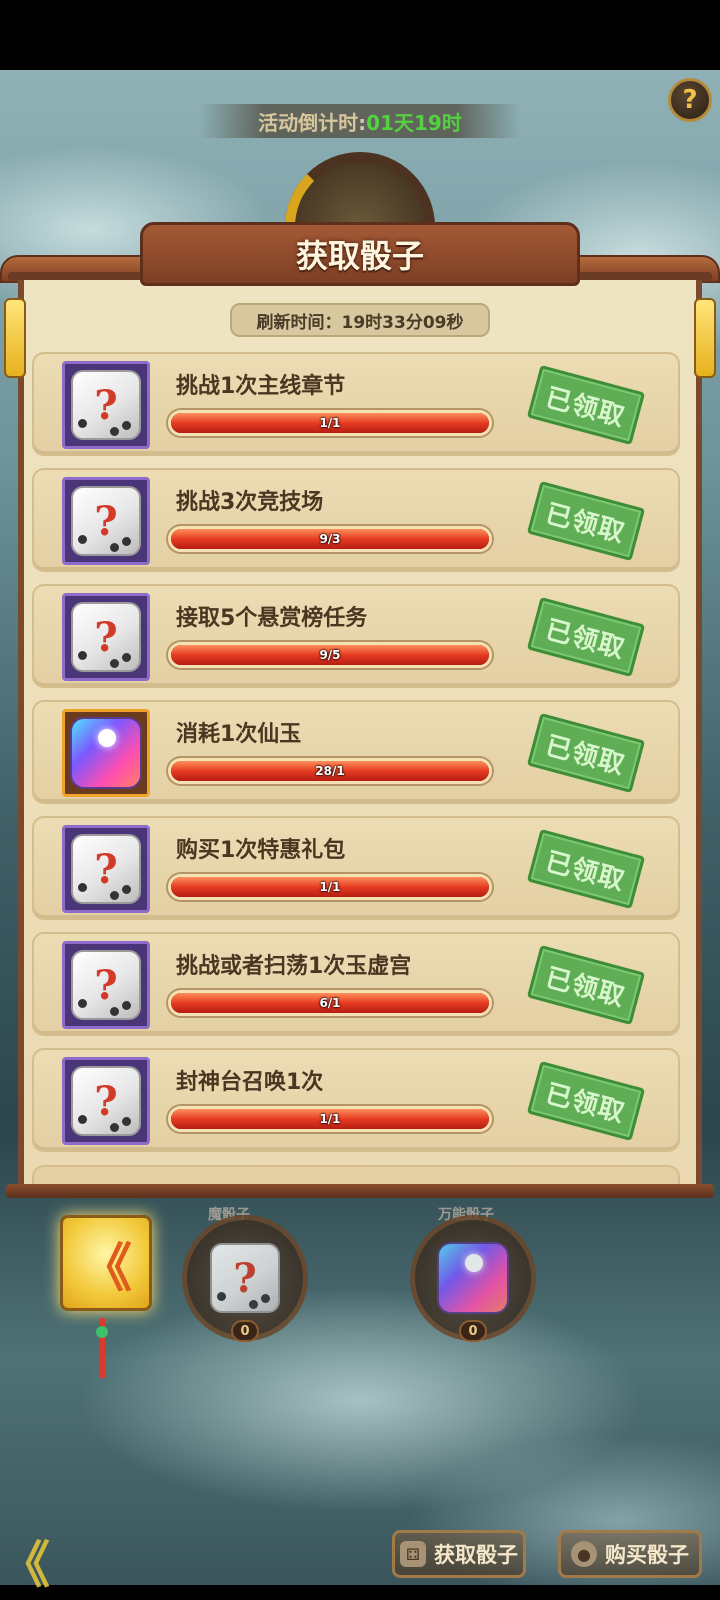 This screenshot has height=1600, width=720. Describe the element at coordinates (476, 1555) in the screenshot. I see `get-dice-label: 获取骰子` at that location.